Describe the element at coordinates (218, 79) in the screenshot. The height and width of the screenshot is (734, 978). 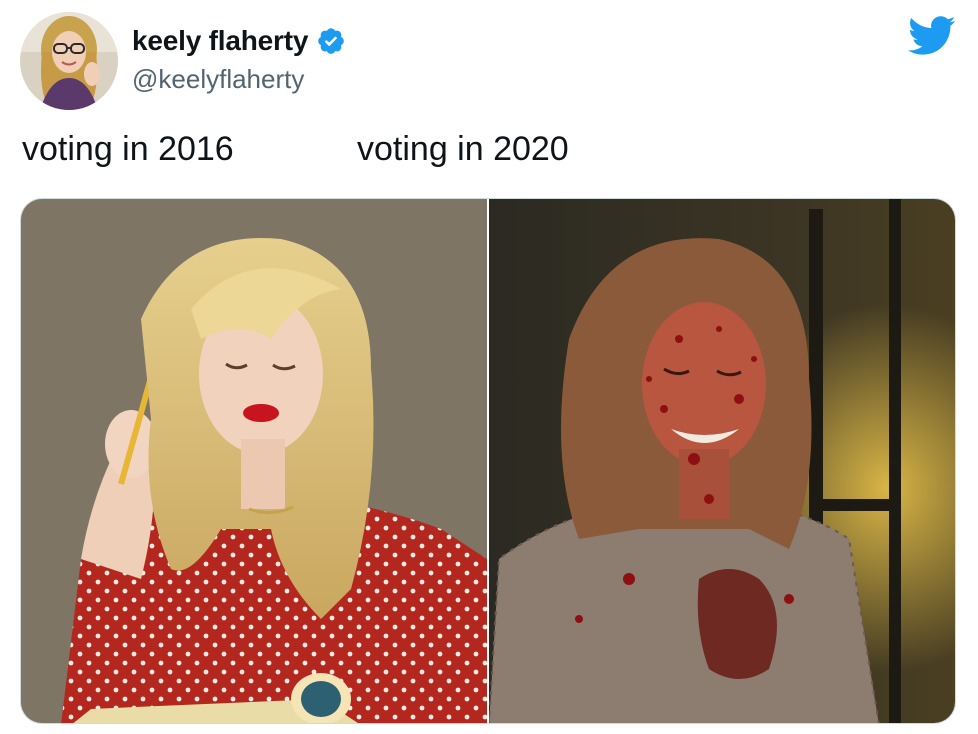
I see `author-handle: @keelyflaherty` at that location.